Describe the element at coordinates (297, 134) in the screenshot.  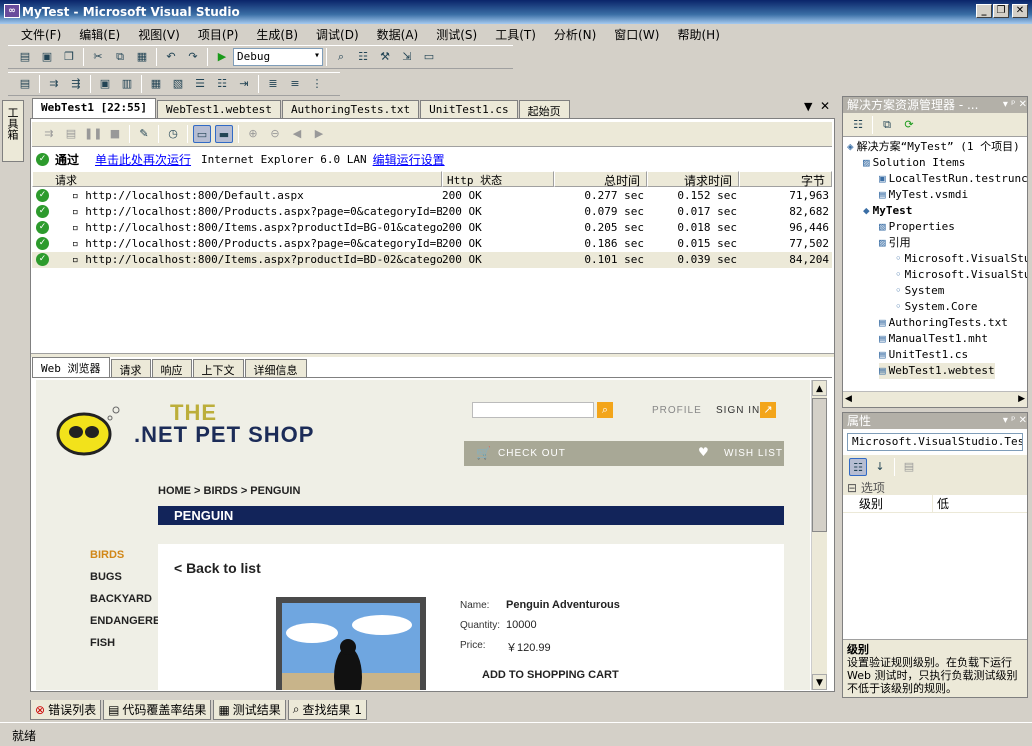
I see `back-nav-icon: ◀` at that location.